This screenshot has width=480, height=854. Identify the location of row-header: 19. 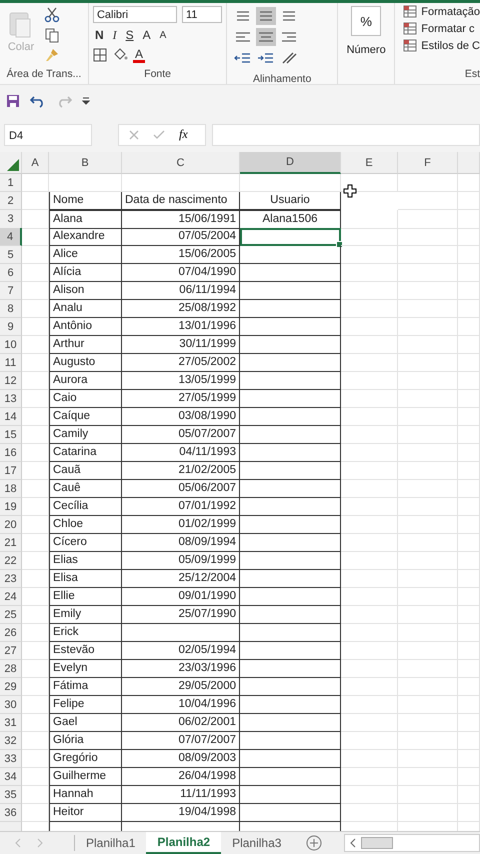
(11, 507).